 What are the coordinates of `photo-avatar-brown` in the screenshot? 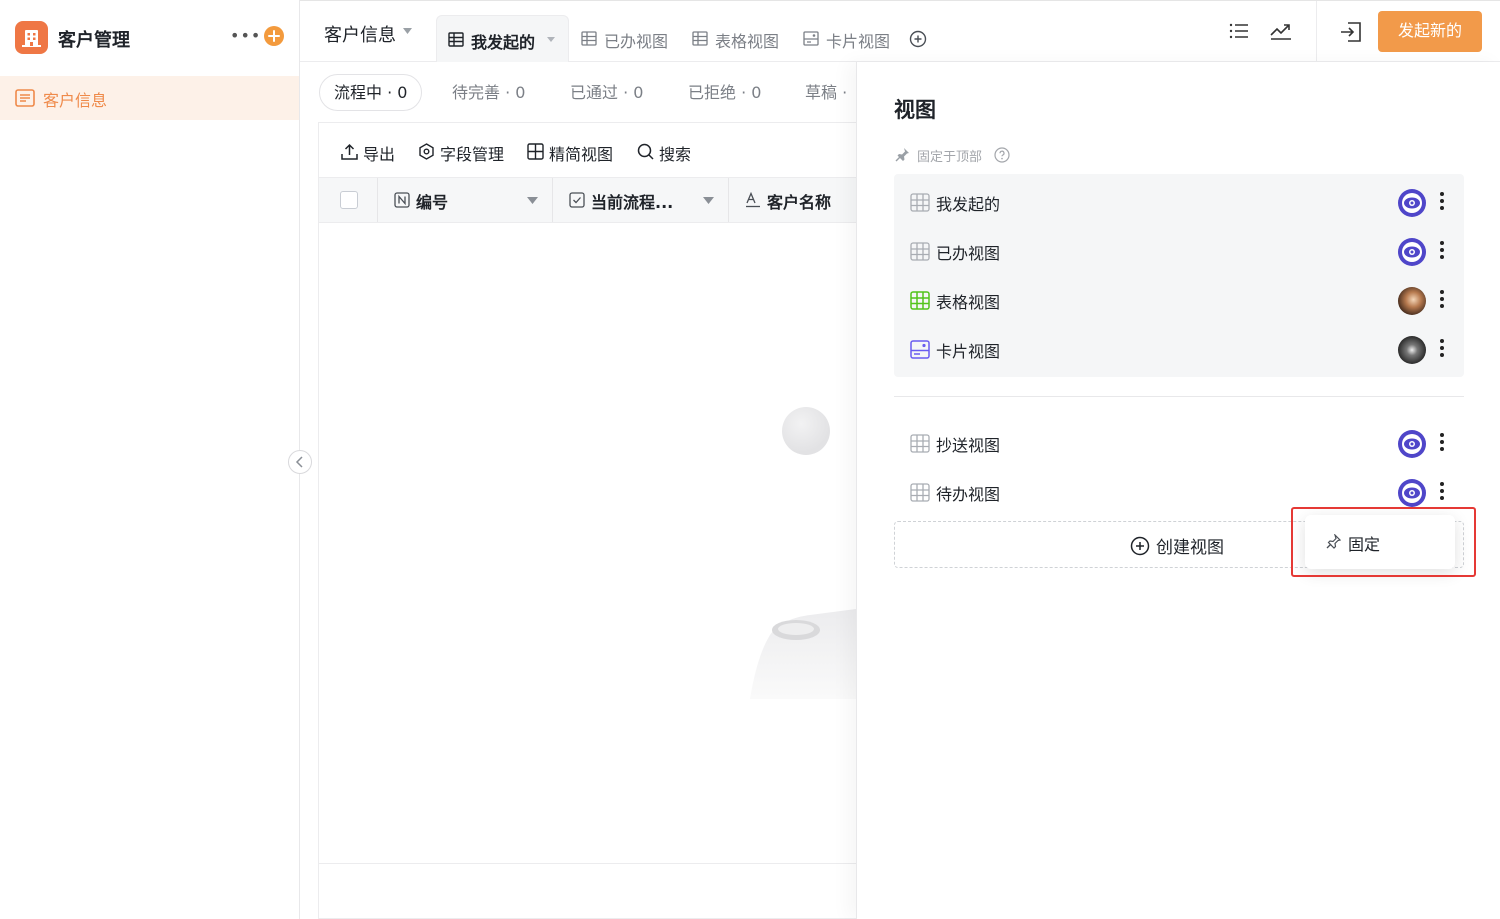 It's located at (1412, 301).